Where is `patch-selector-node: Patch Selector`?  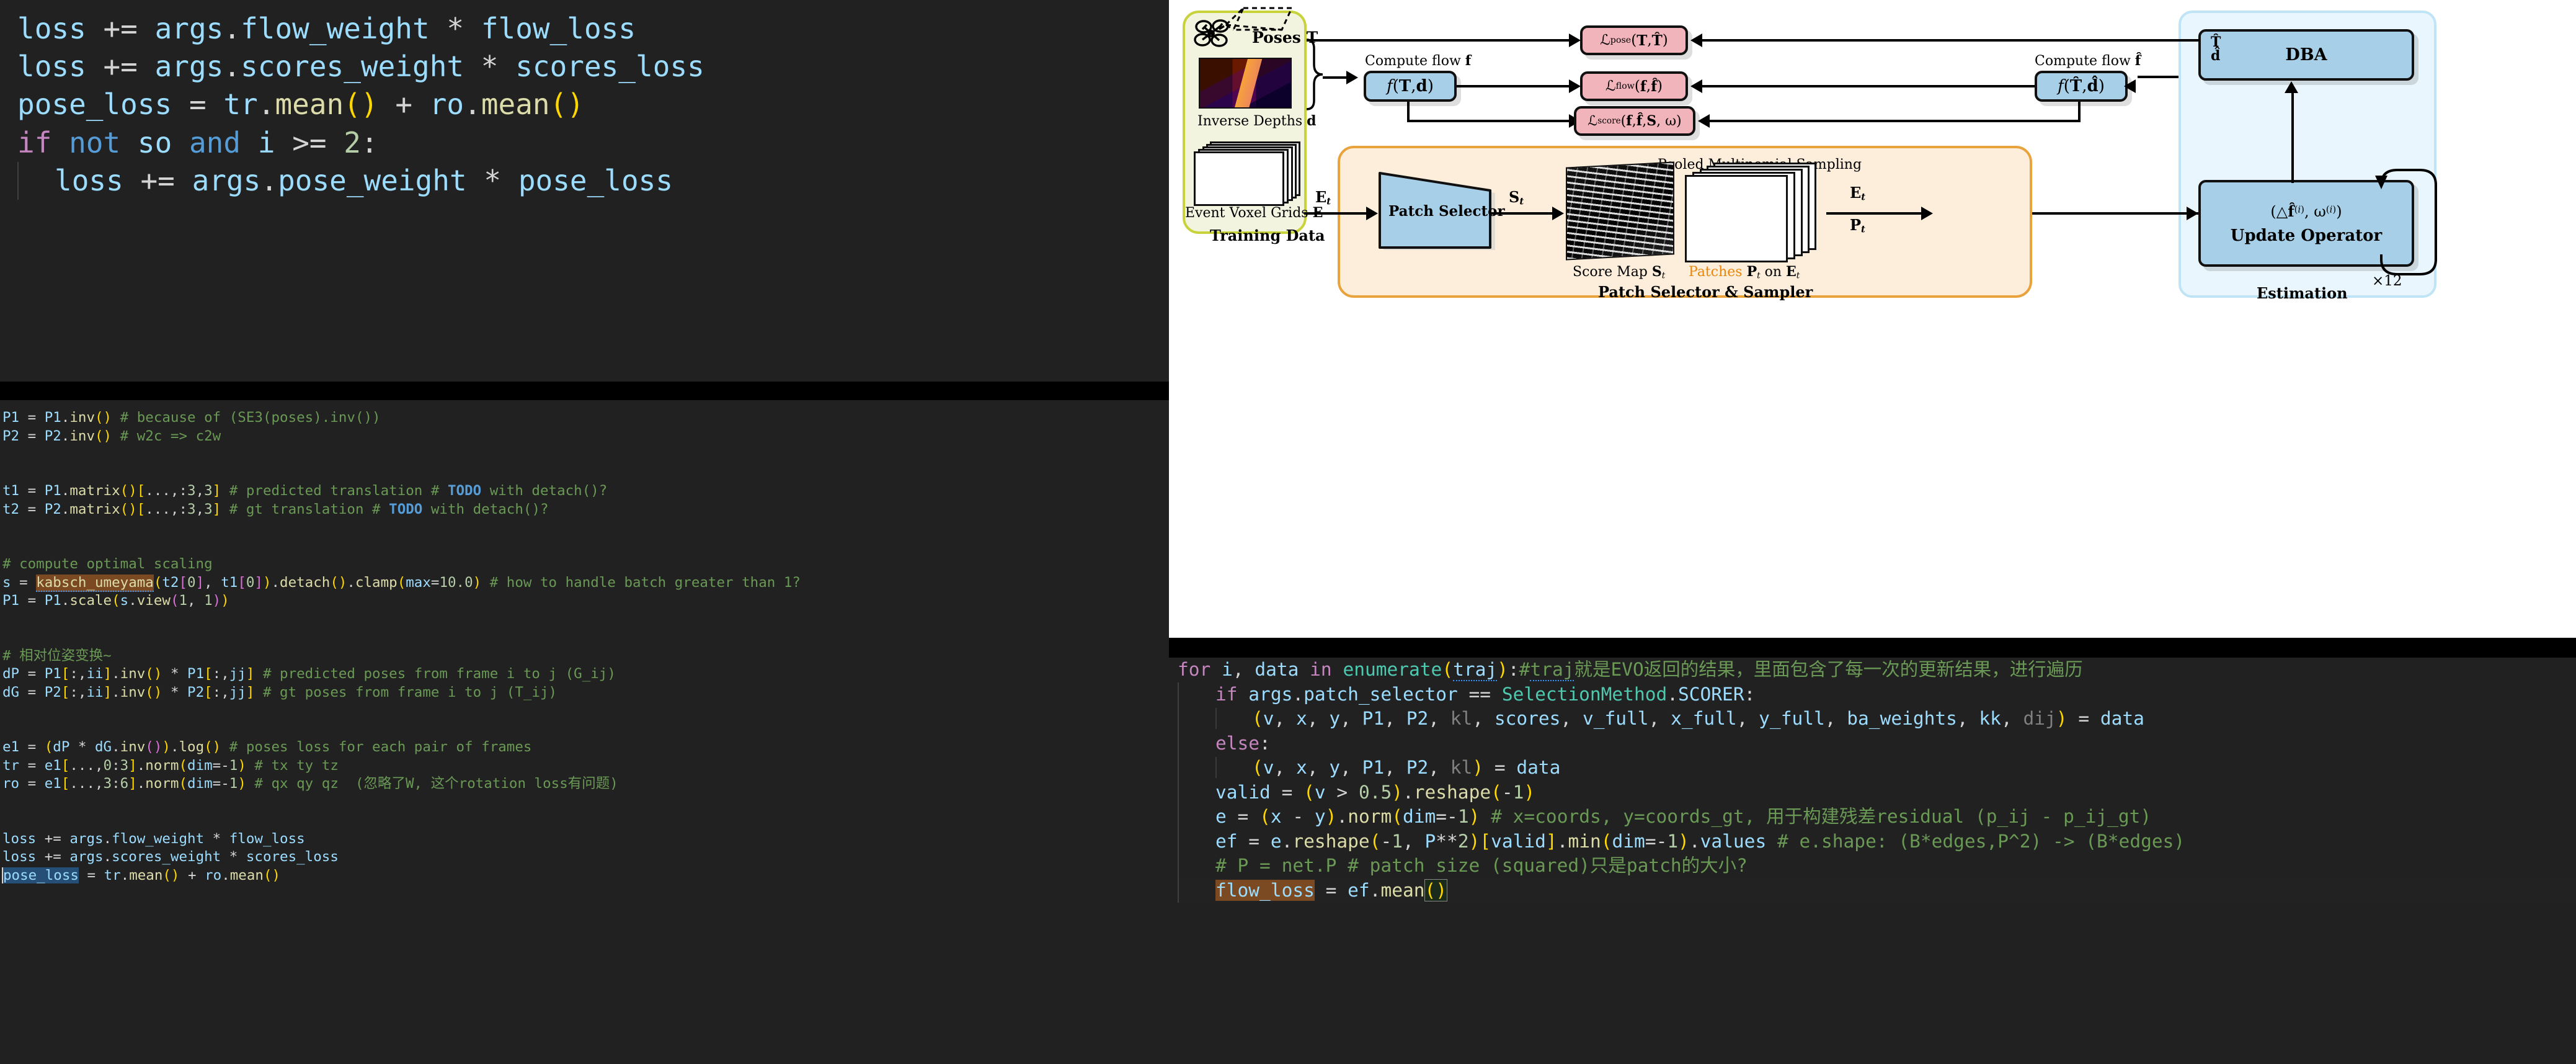 patch-selector-node: Patch Selector is located at coordinates (1442, 212).